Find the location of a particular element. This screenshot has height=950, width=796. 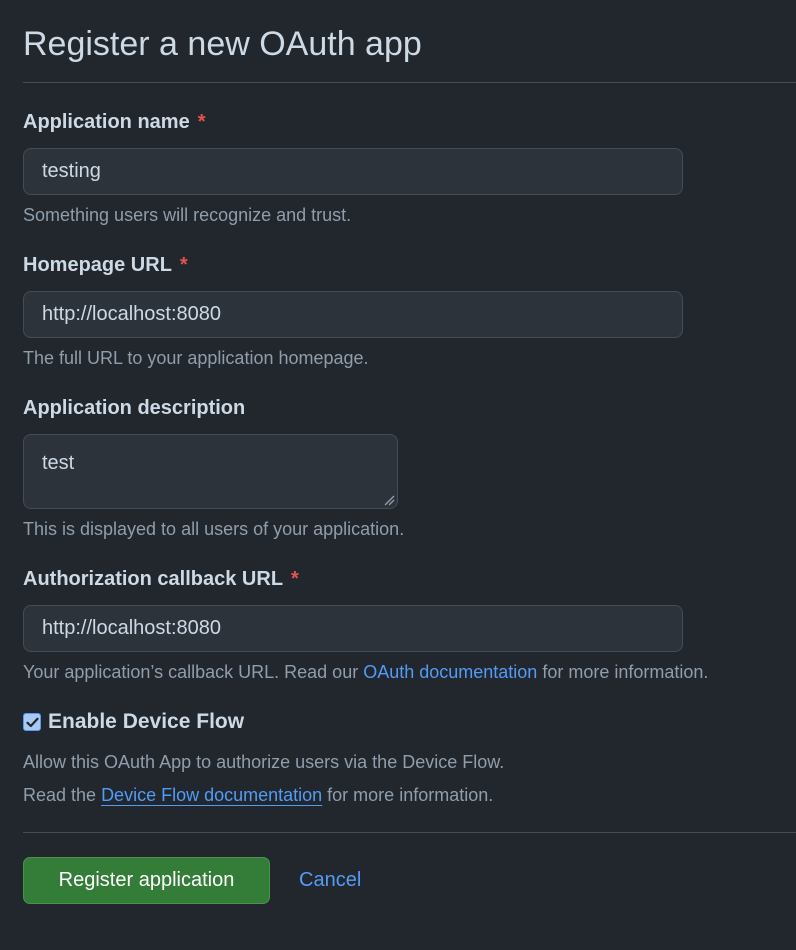

device-flow-row: Enable Device Flow is located at coordinates (133, 722).